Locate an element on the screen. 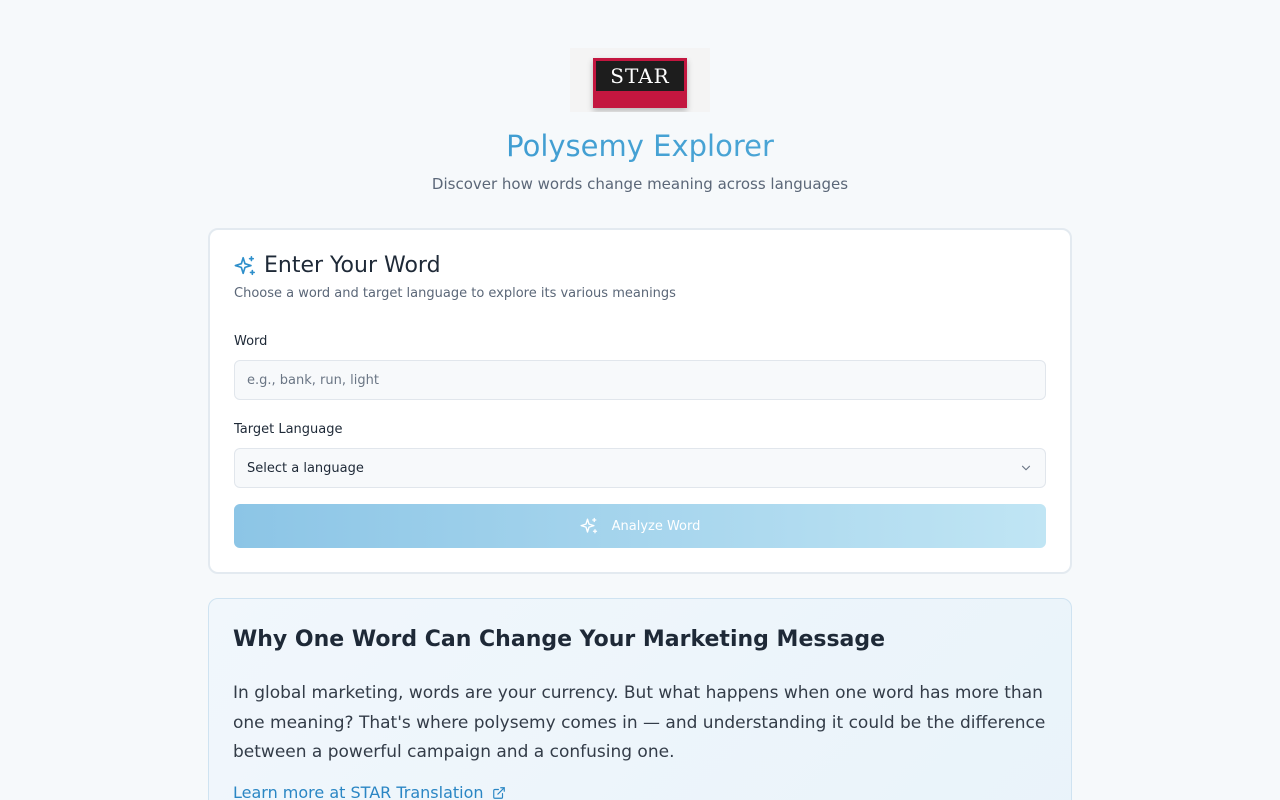 Image resolution: width=1280 pixels, height=800 pixels. analyze-word-button: Analyze Word is located at coordinates (640, 526).